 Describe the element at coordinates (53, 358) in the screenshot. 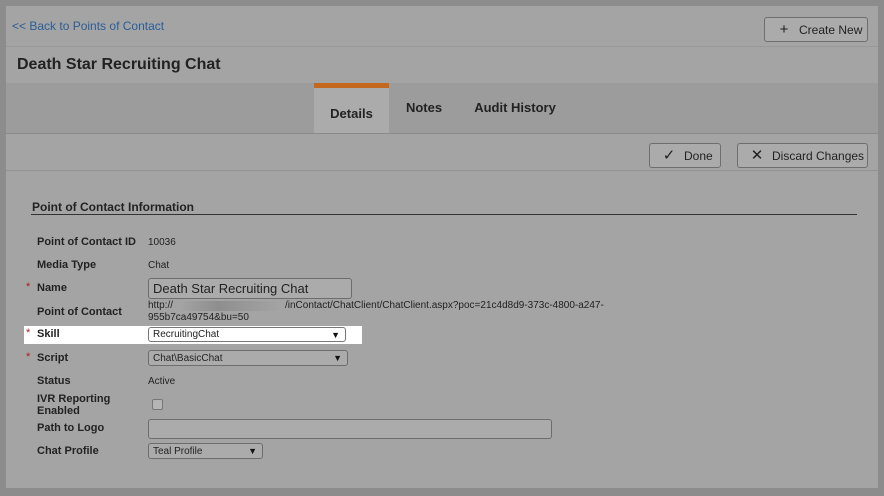

I see `script-label: Script` at that location.